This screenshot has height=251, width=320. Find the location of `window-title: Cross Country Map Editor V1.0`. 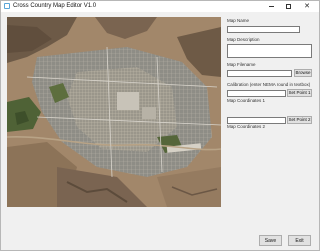

window-title: Cross Country Map Editor V1.0 is located at coordinates (55, 6).